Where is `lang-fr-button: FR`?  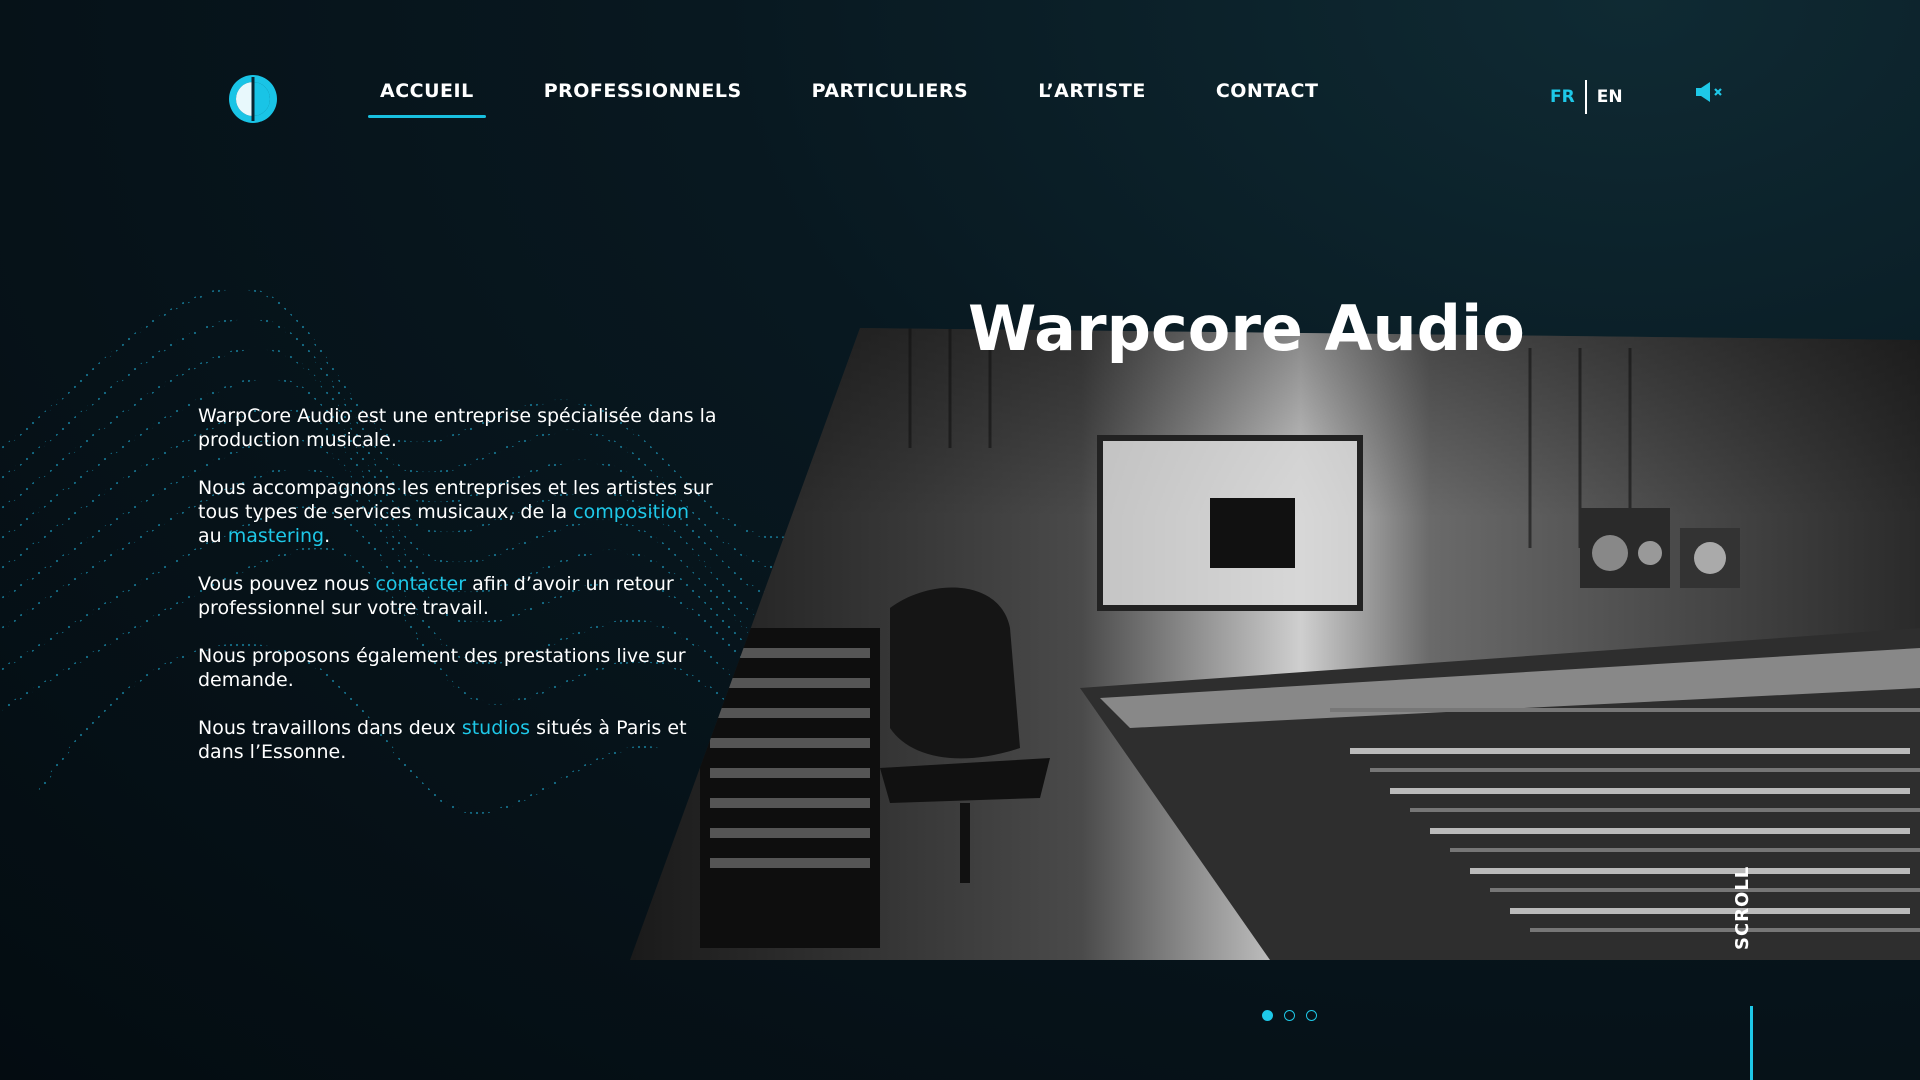
lang-fr-button: FR is located at coordinates (1562, 97).